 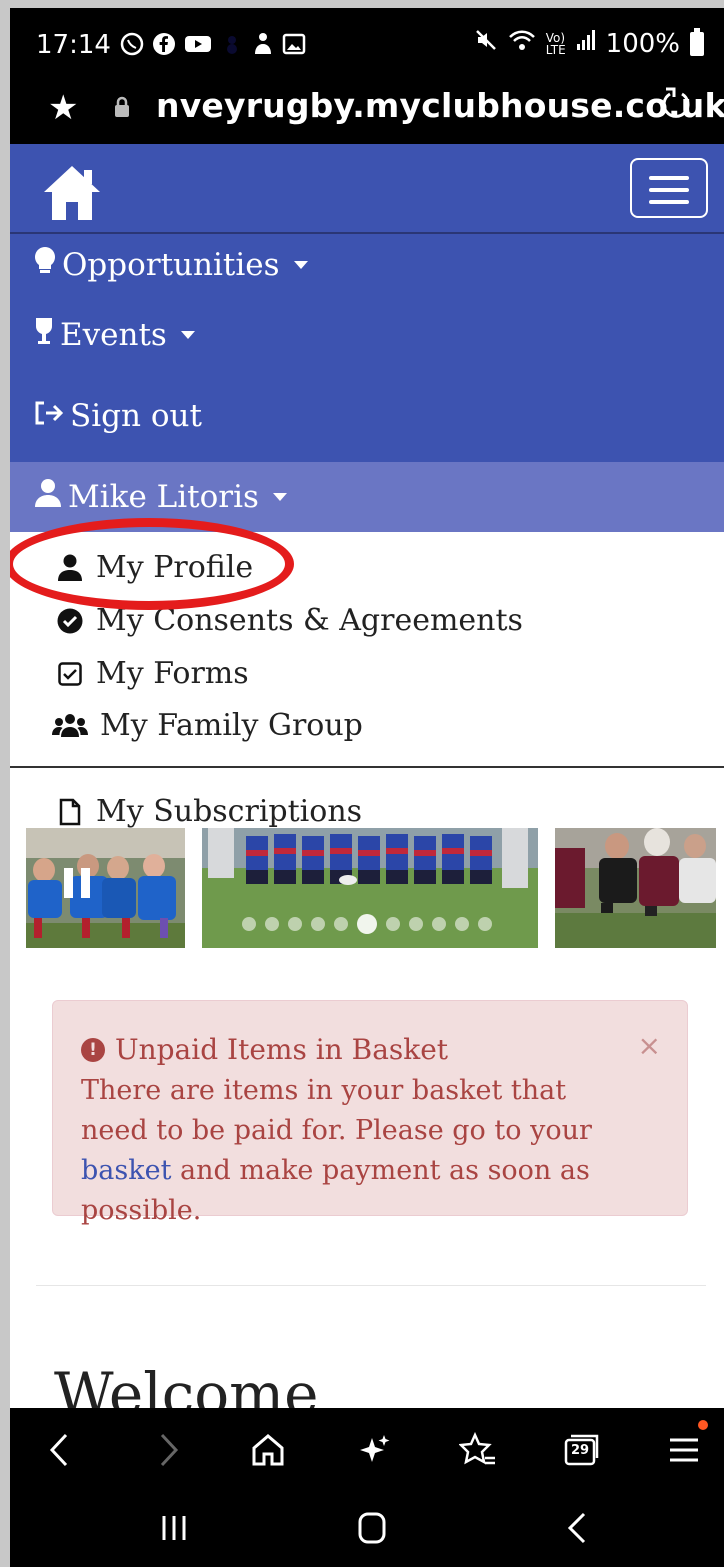 I want to click on section-divider, so click(x=371, y=1285).